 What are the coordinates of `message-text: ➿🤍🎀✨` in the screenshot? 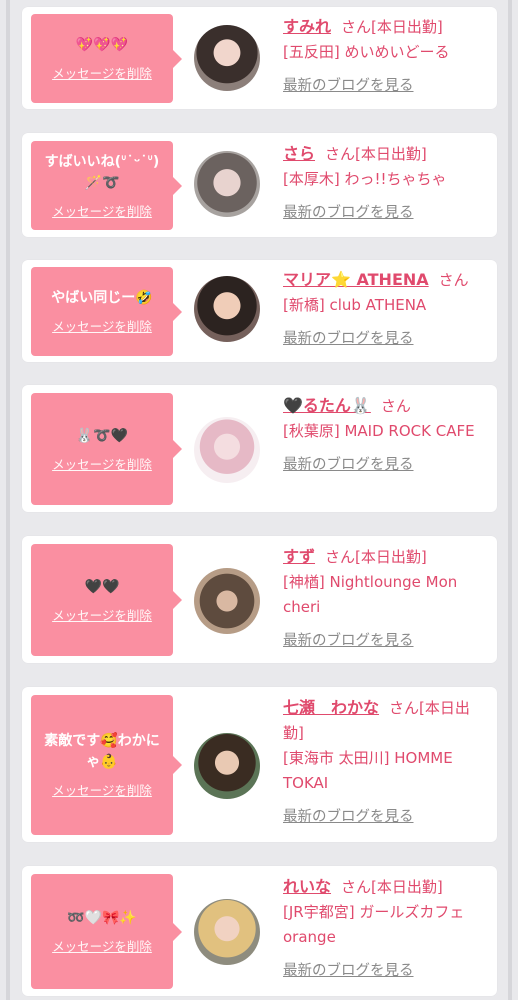 It's located at (102, 918).